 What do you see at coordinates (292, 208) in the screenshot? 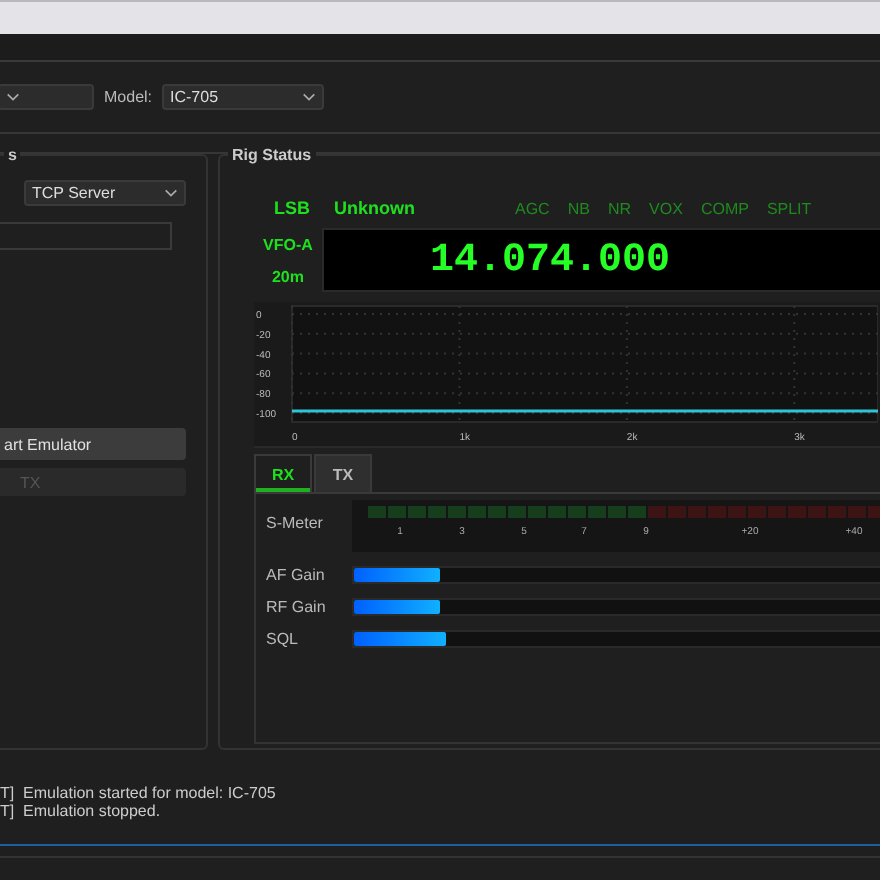
I see `mode-label: LSB` at bounding box center [292, 208].